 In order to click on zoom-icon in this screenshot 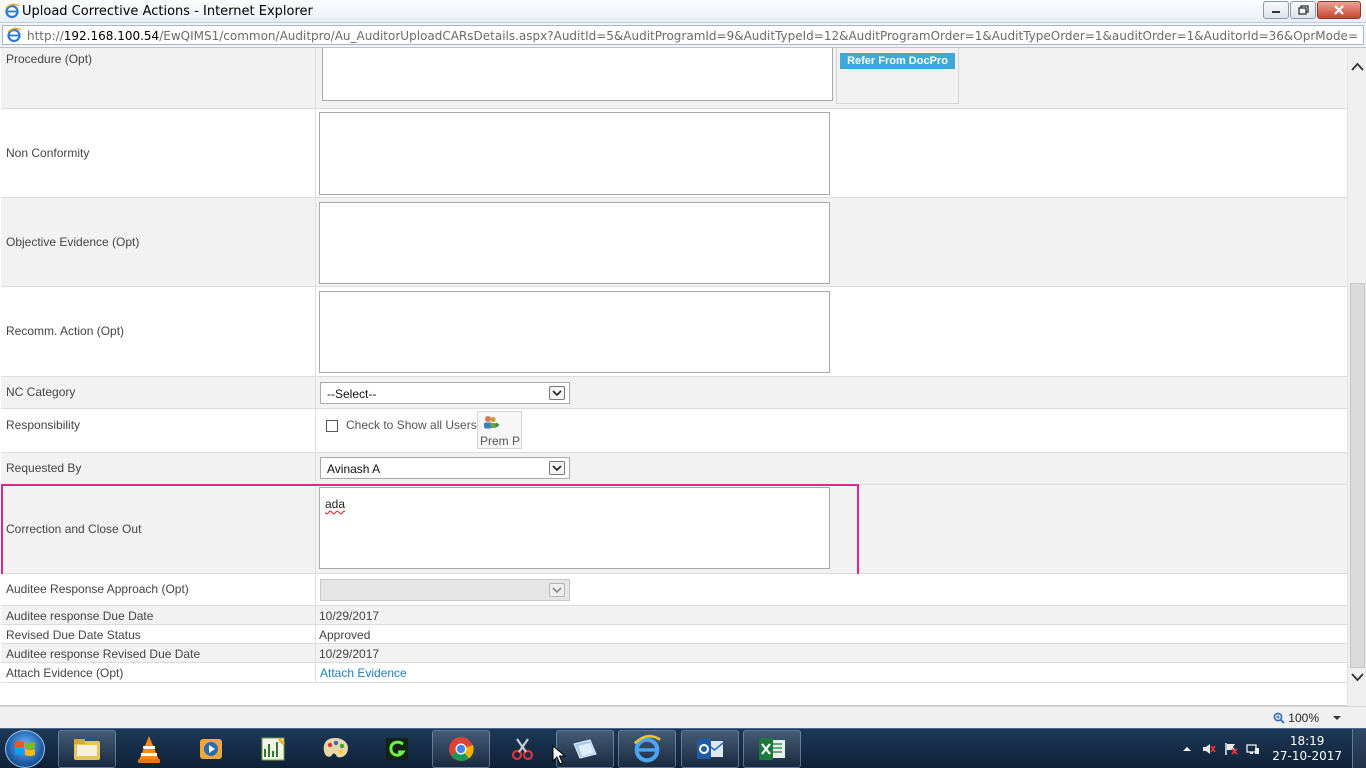, I will do `click(1279, 718)`.